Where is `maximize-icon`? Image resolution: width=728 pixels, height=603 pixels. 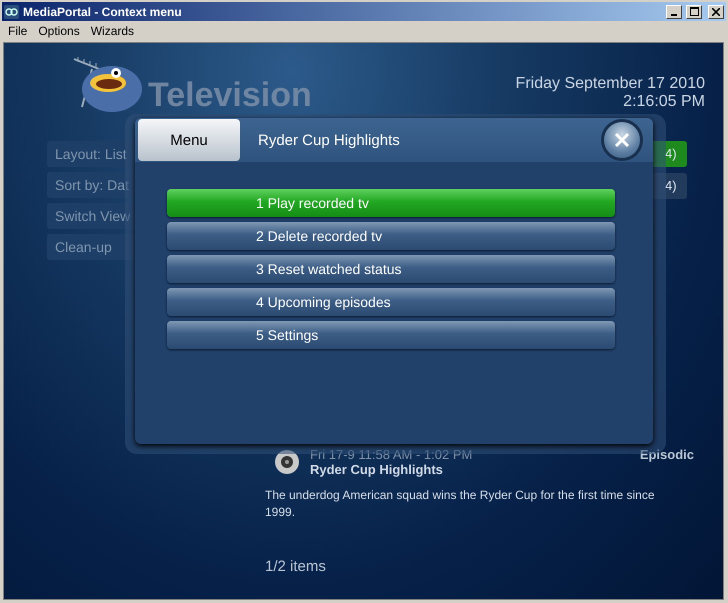
maximize-icon is located at coordinates (694, 11).